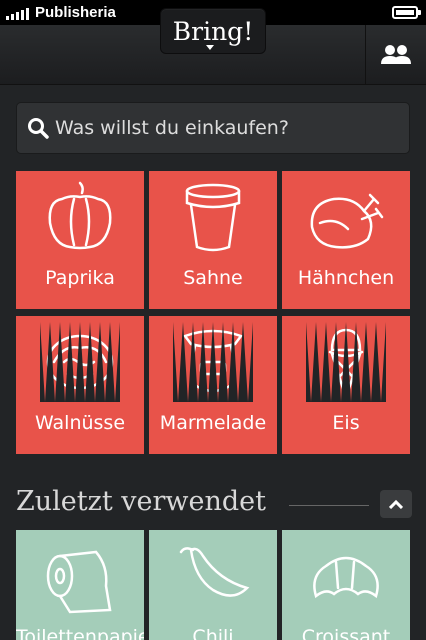 The width and height of the screenshot is (426, 640). Describe the element at coordinates (141, 501) in the screenshot. I see `section-title-recent: Zuletzt verwendet` at that location.